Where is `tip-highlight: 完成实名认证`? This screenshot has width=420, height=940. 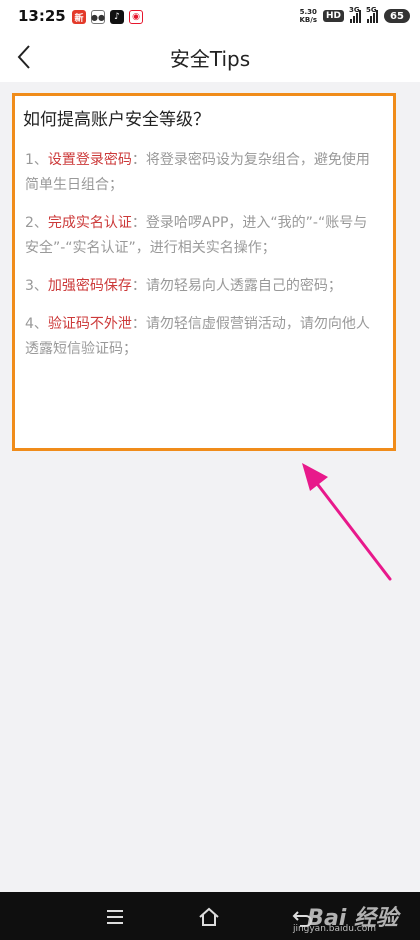 tip-highlight: 完成实名认证 is located at coordinates (89, 223).